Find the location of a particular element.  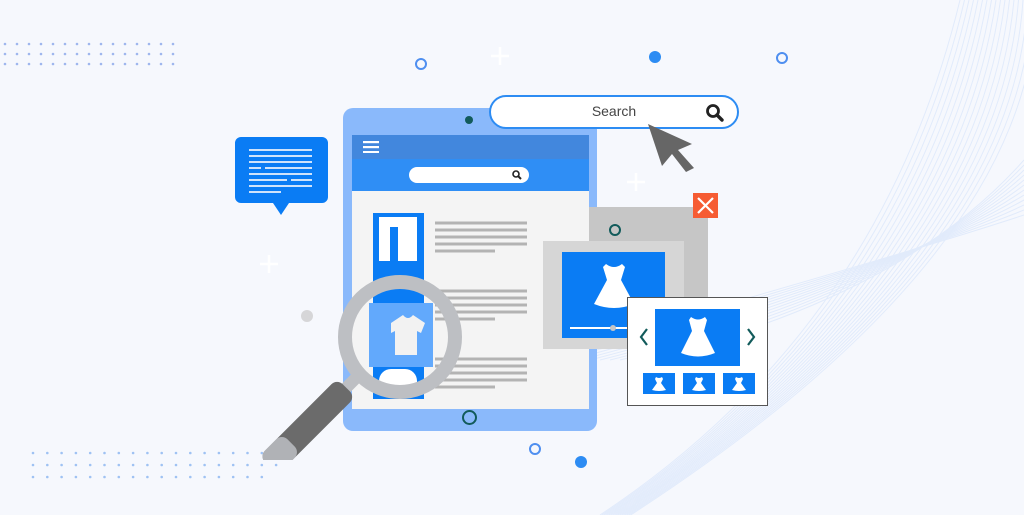

camera-dot is located at coordinates (469, 120).